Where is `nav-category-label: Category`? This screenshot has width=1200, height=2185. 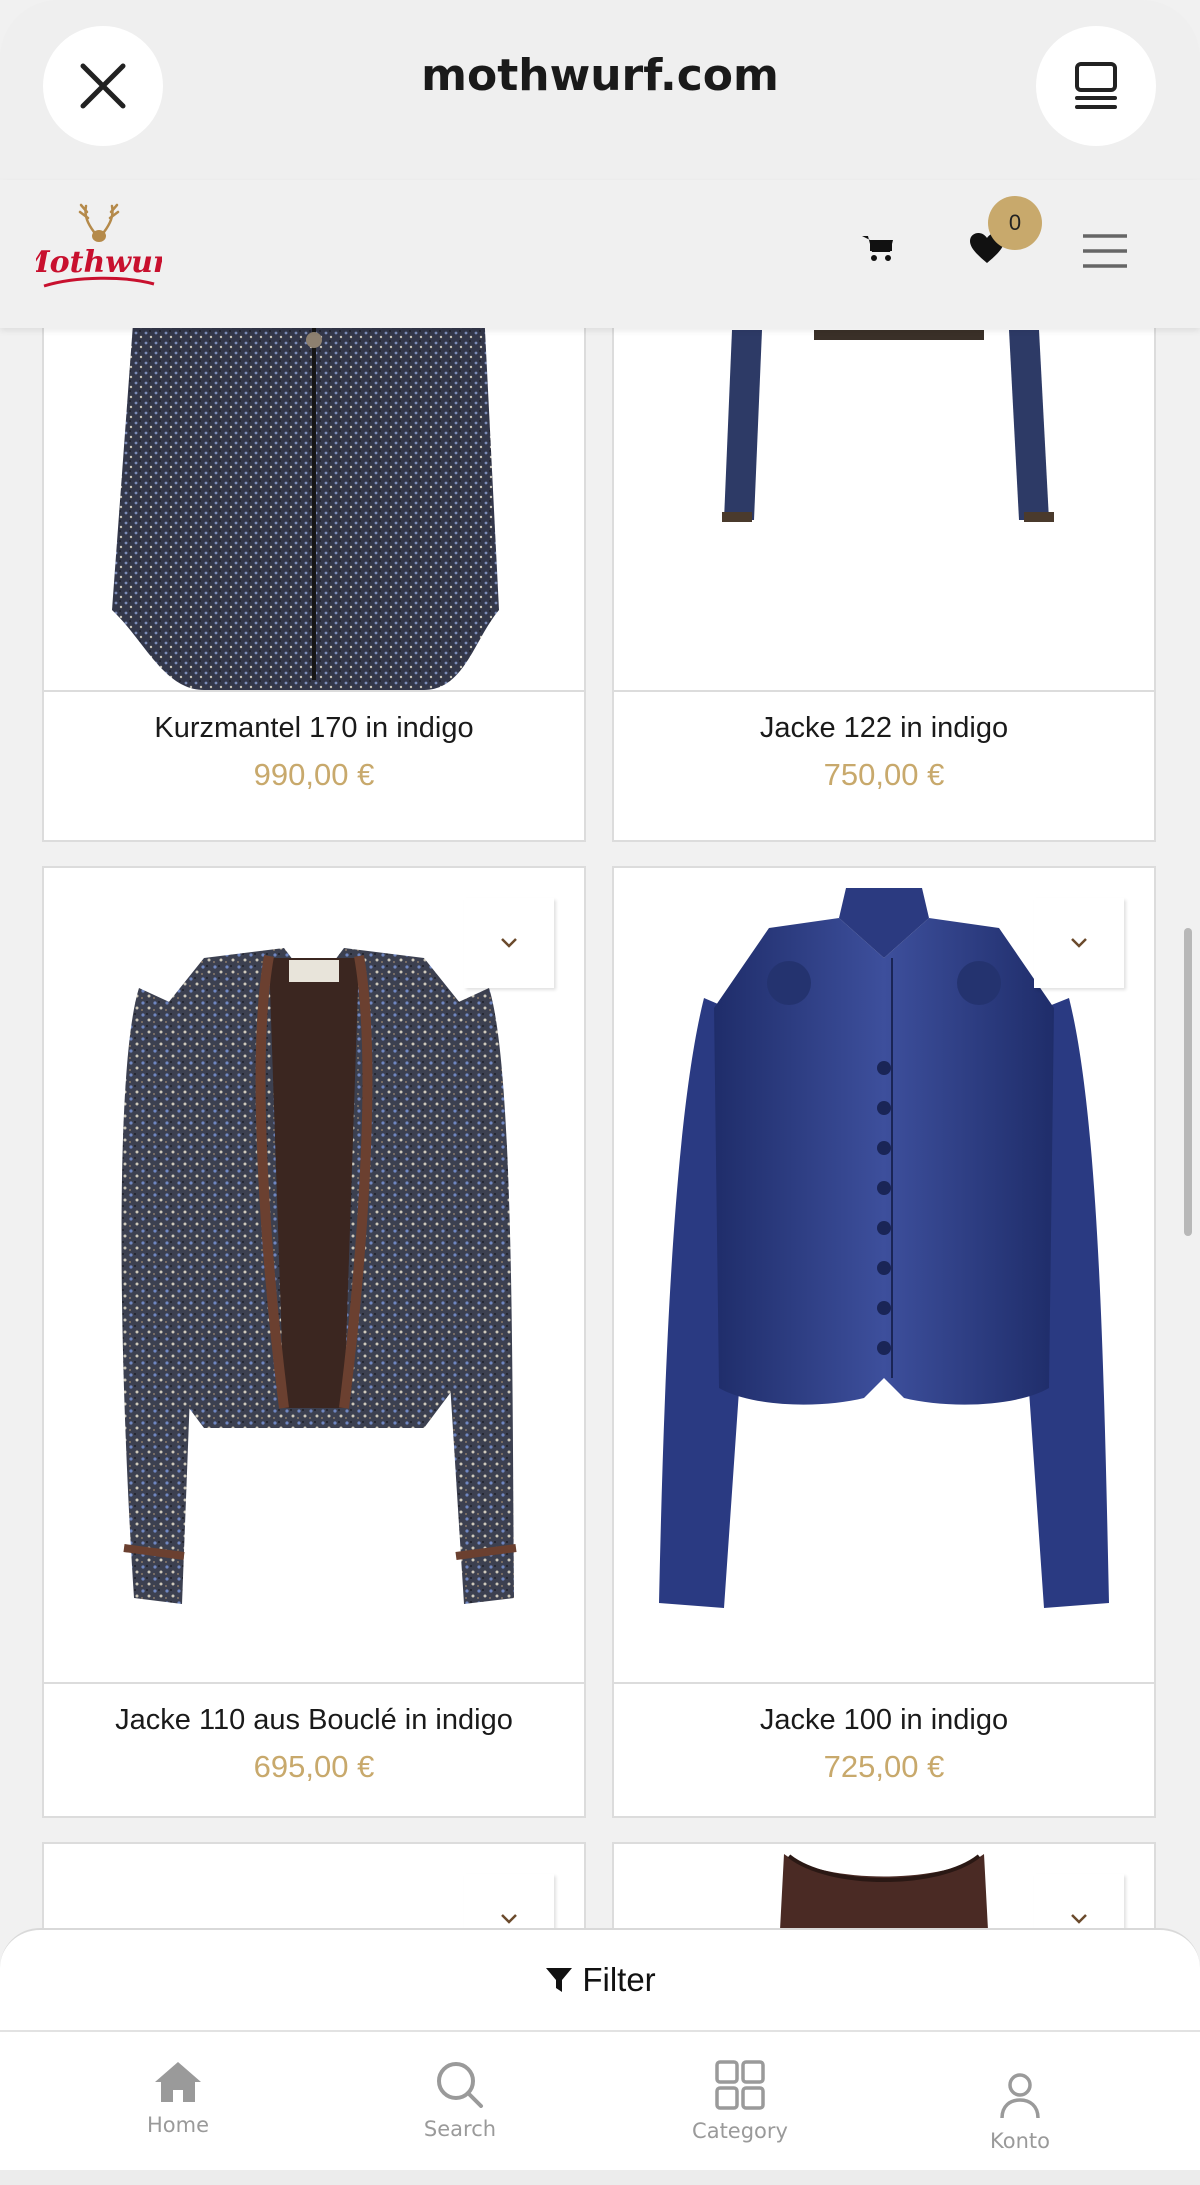
nav-category-label: Category is located at coordinates (740, 2131).